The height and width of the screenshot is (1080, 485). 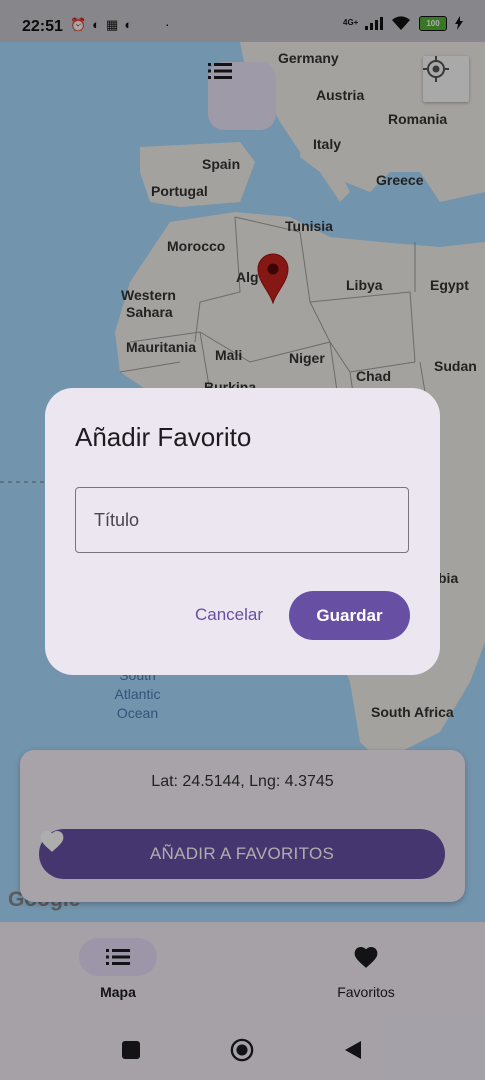 I want to click on title-input, so click(x=242, y=520).